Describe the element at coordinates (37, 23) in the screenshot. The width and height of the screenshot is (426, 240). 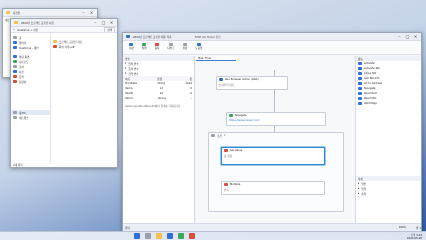
I see `explorer-front-tab: 2024년 프로젝트 공모전 사진` at that location.